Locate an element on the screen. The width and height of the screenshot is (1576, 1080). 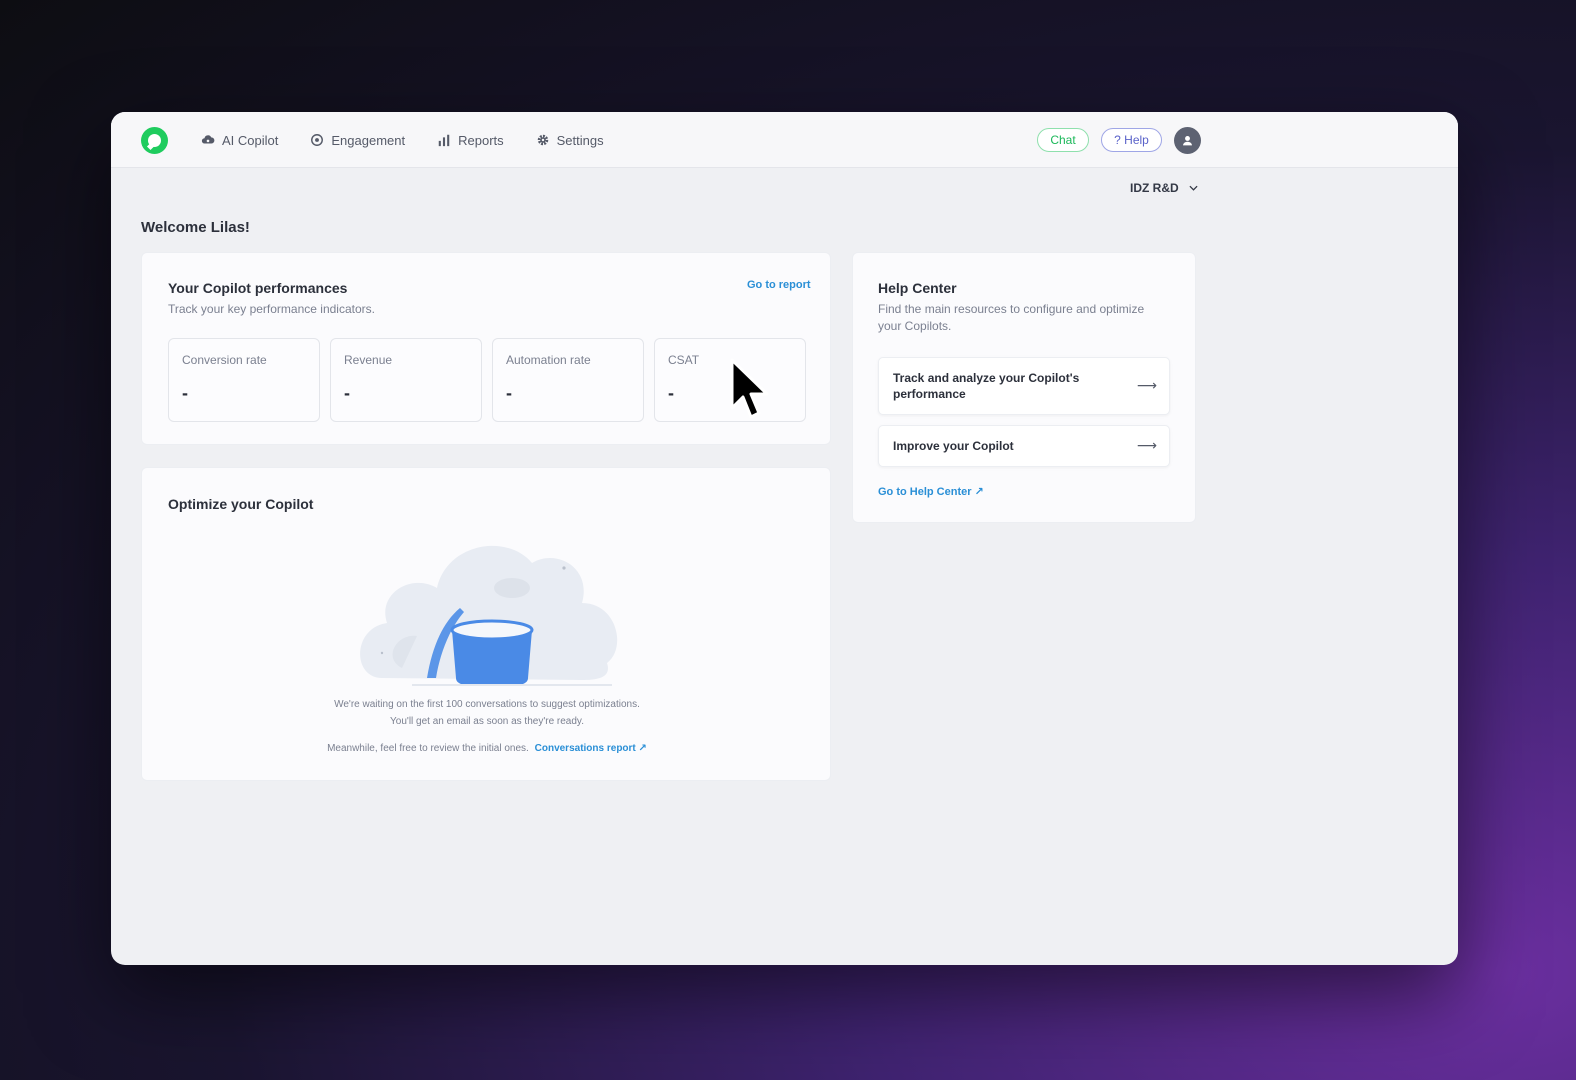
workspace-selector: IDZ R&D is located at coordinates (1164, 188).